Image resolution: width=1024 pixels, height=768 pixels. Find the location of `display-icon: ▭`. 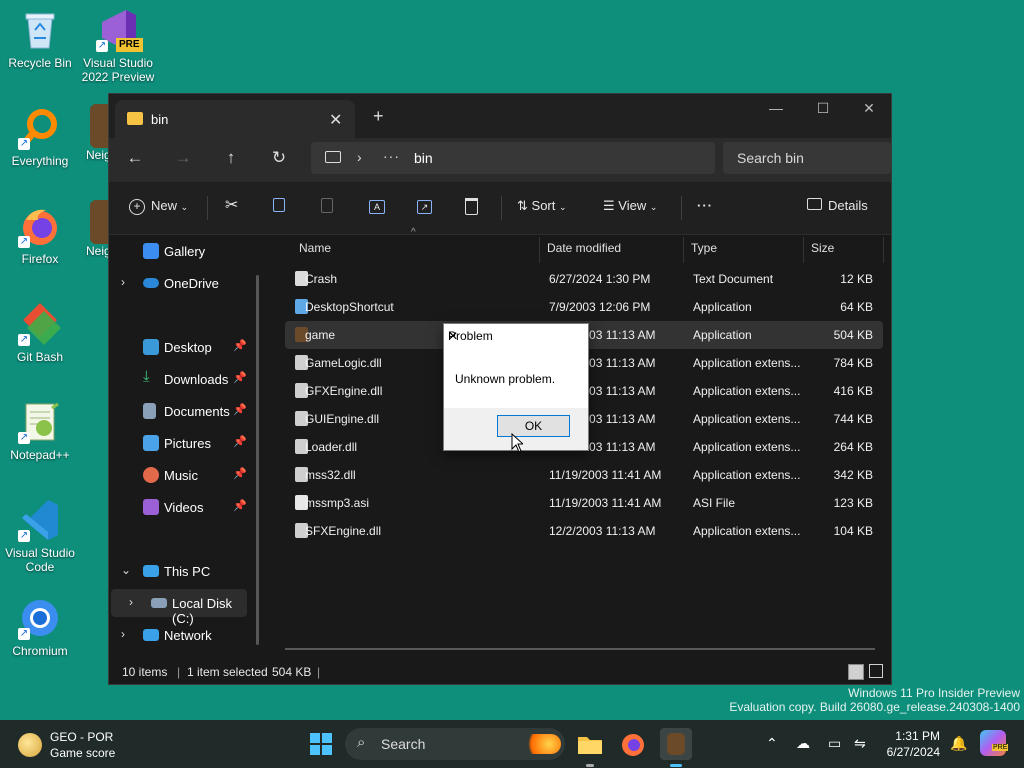

display-icon: ▭ is located at coordinates (834, 743).